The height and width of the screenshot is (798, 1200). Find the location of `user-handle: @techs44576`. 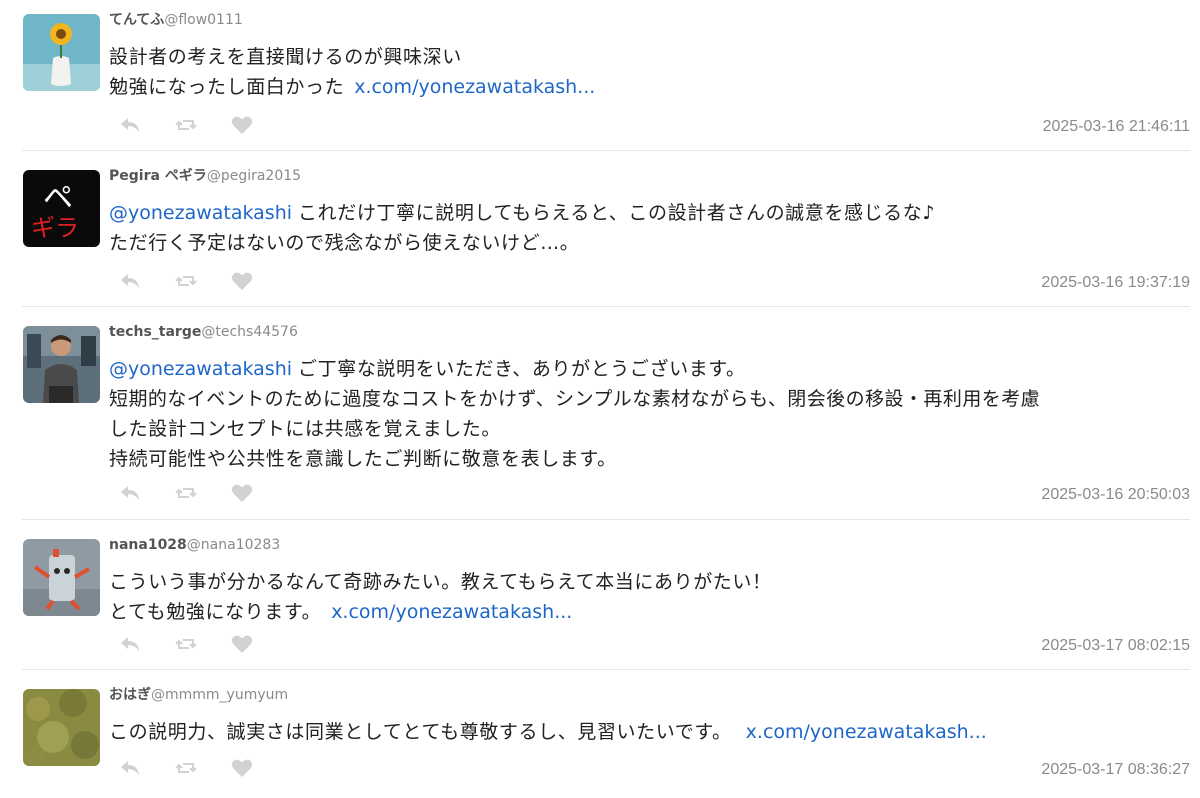

user-handle: @techs44576 is located at coordinates (249, 332).